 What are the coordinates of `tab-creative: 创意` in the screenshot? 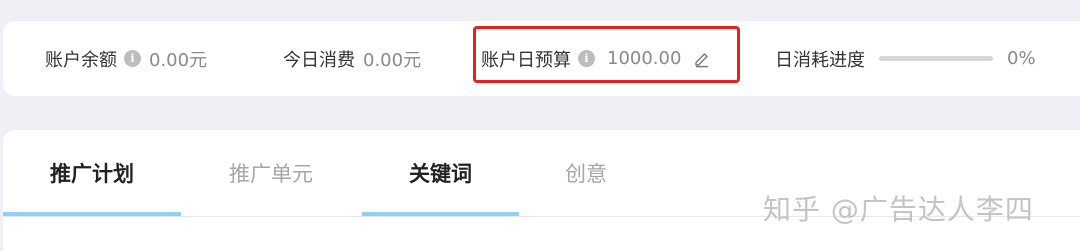 It's located at (586, 173).